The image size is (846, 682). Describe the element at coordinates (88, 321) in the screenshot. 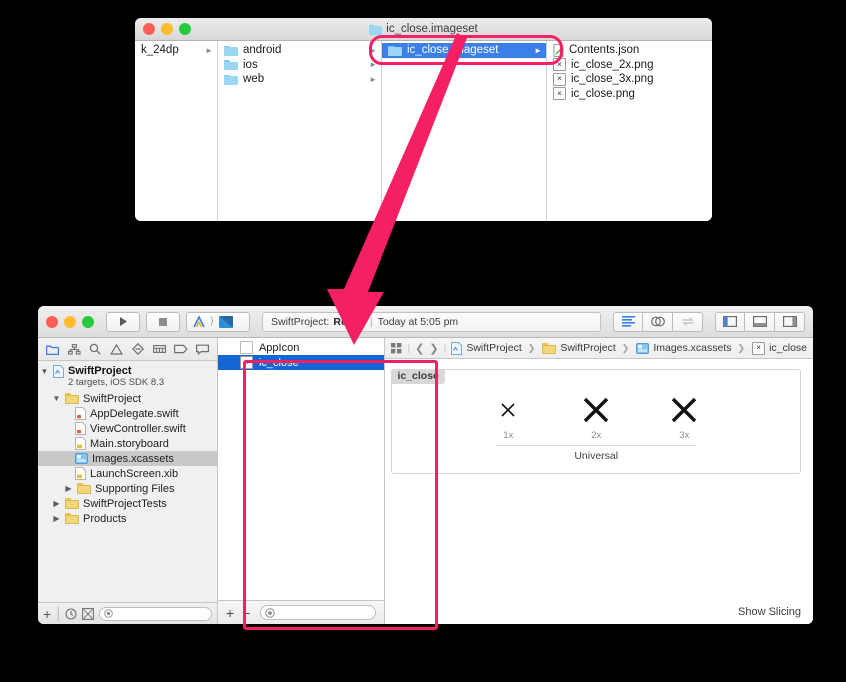

I see `zoom-button` at that location.